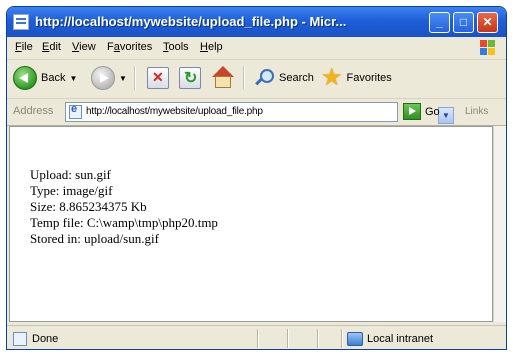 This screenshot has width=513, height=356. I want to click on close-button: ✕, so click(487, 22).